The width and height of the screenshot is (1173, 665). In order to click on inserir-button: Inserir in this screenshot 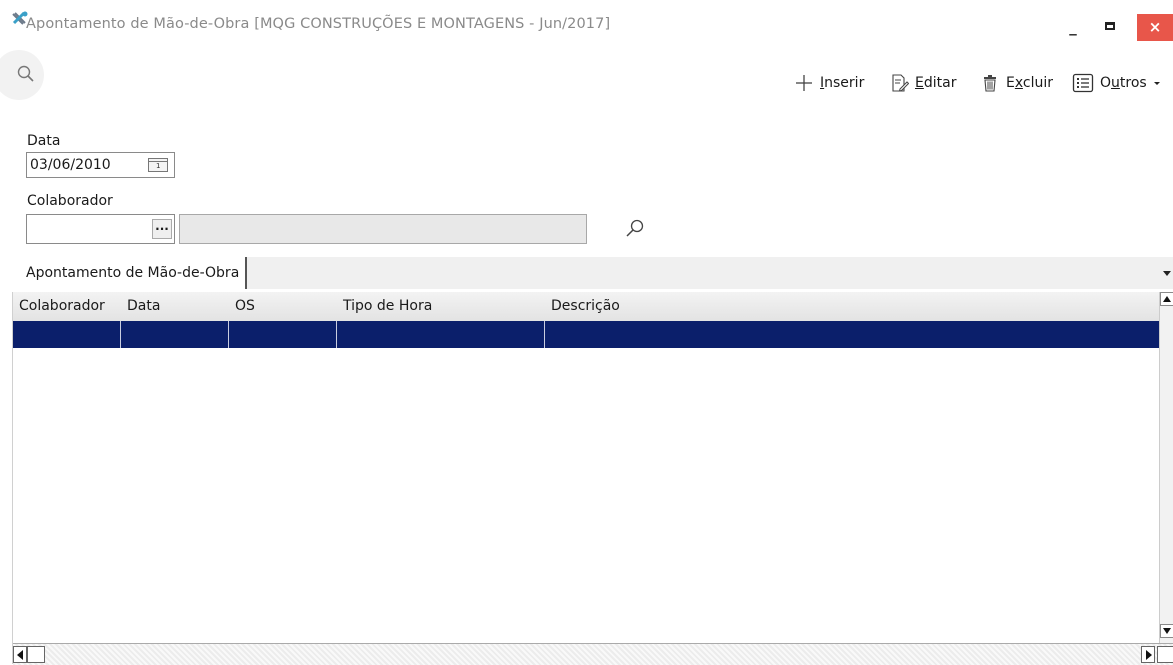, I will do `click(829, 83)`.